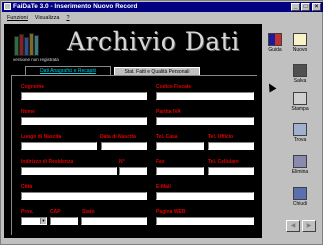 This screenshot has height=245, width=323. What do you see at coordinates (55, 212) in the screenshot?
I see `label-cap: CAP` at bounding box center [55, 212].